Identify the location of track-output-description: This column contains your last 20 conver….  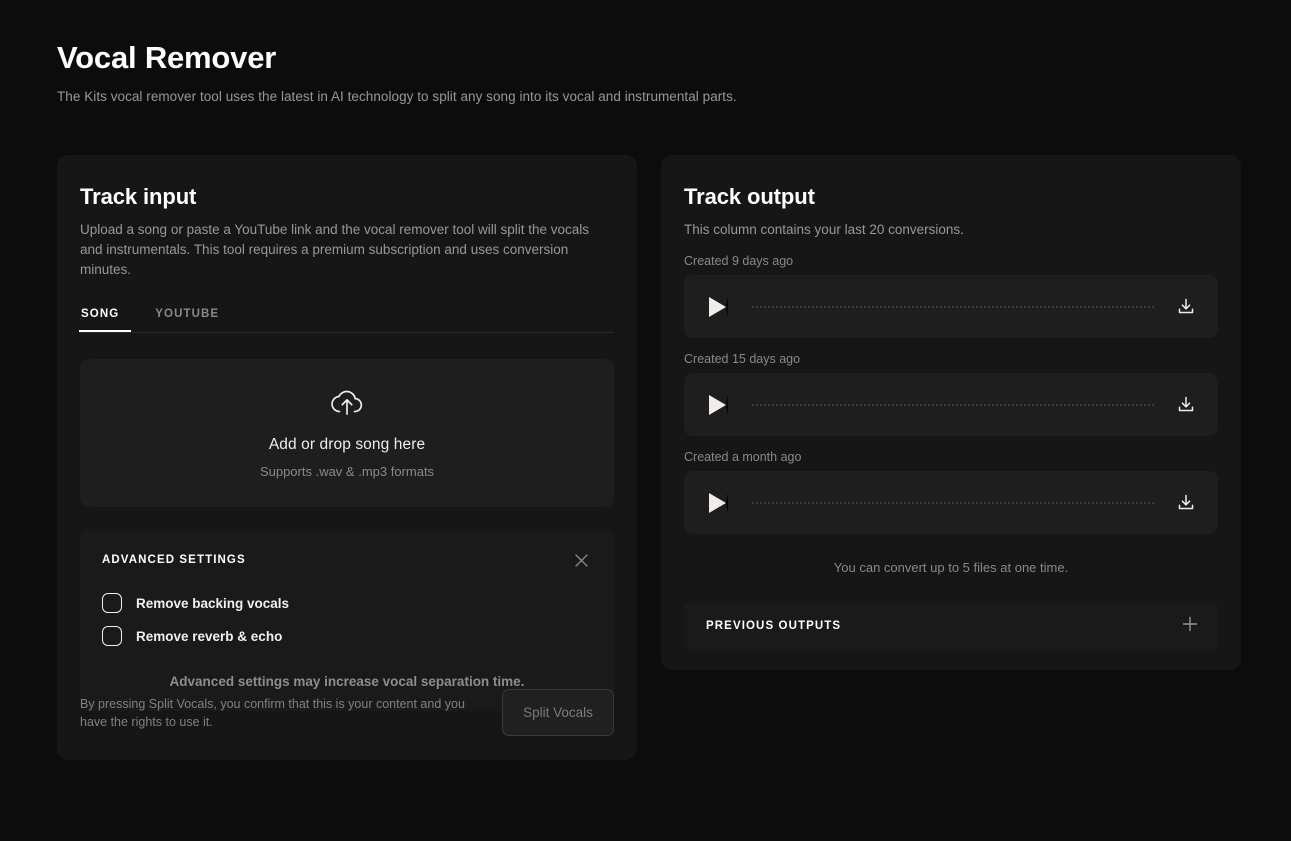
(824, 229).